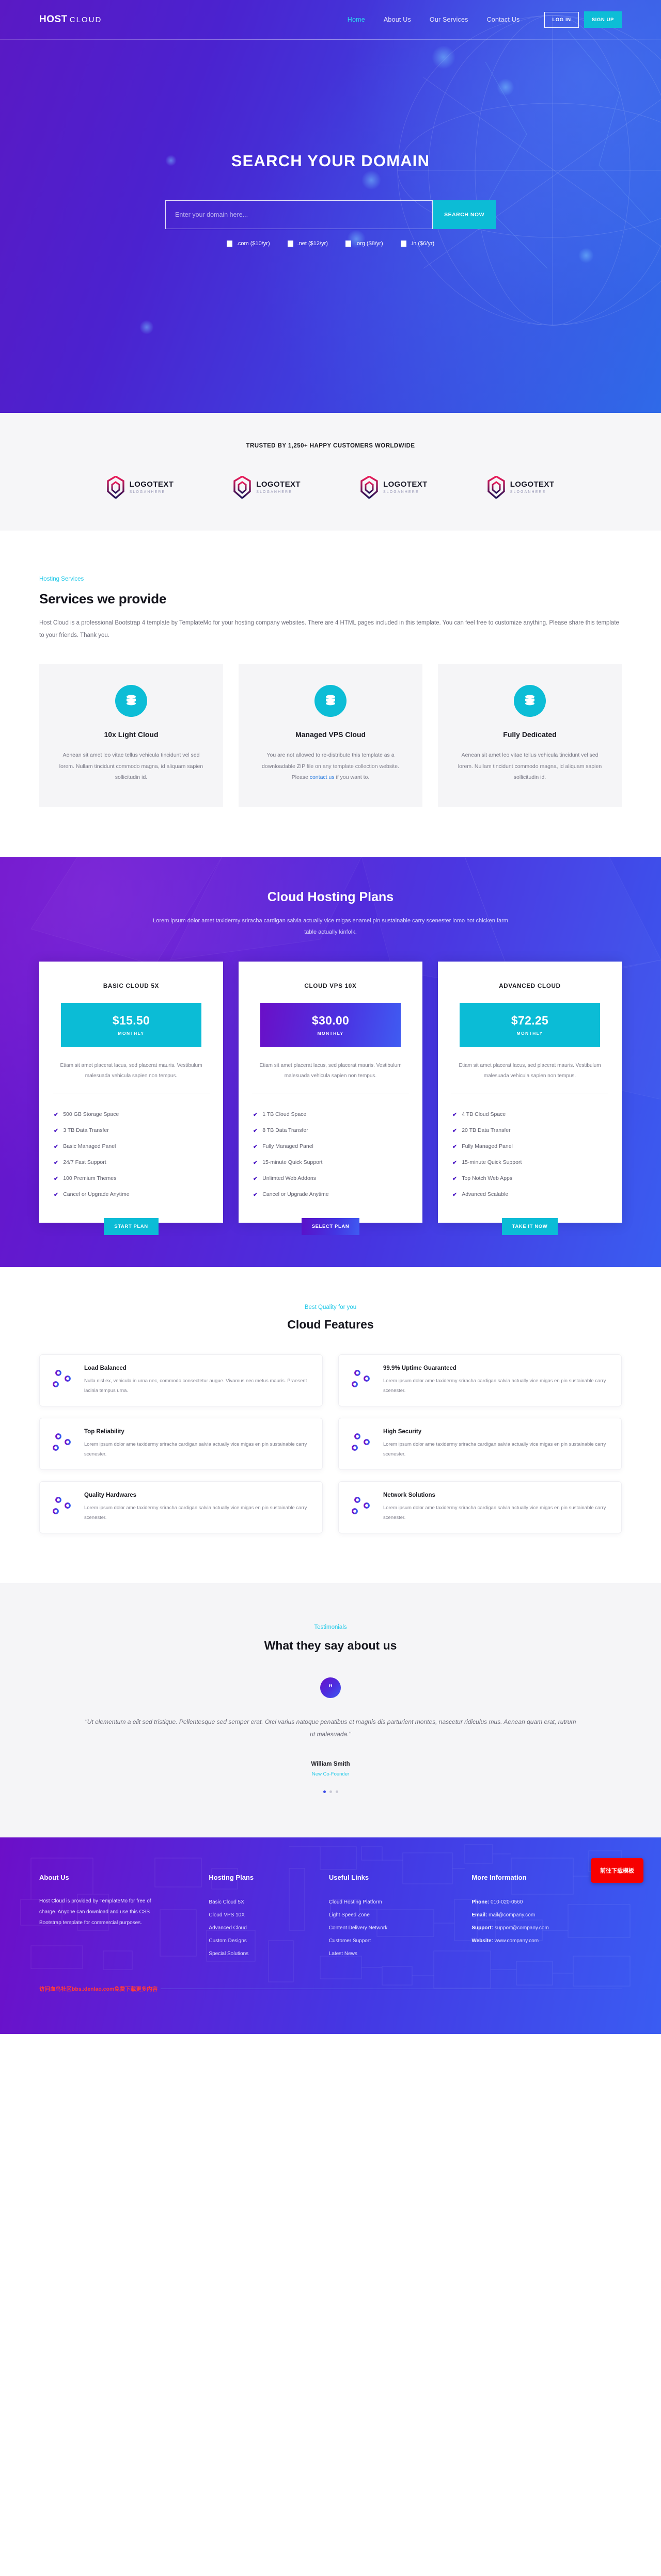 The height and width of the screenshot is (2576, 661). What do you see at coordinates (261, 1940) in the screenshot?
I see `footer-list-item: Custom Designs` at bounding box center [261, 1940].